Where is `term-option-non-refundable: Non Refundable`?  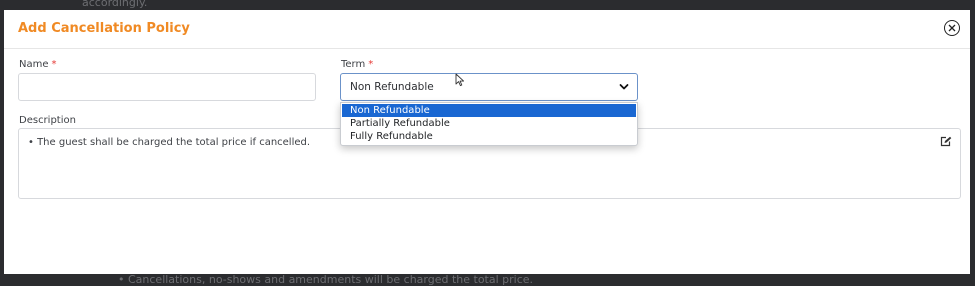 term-option-non-refundable: Non Refundable is located at coordinates (489, 110).